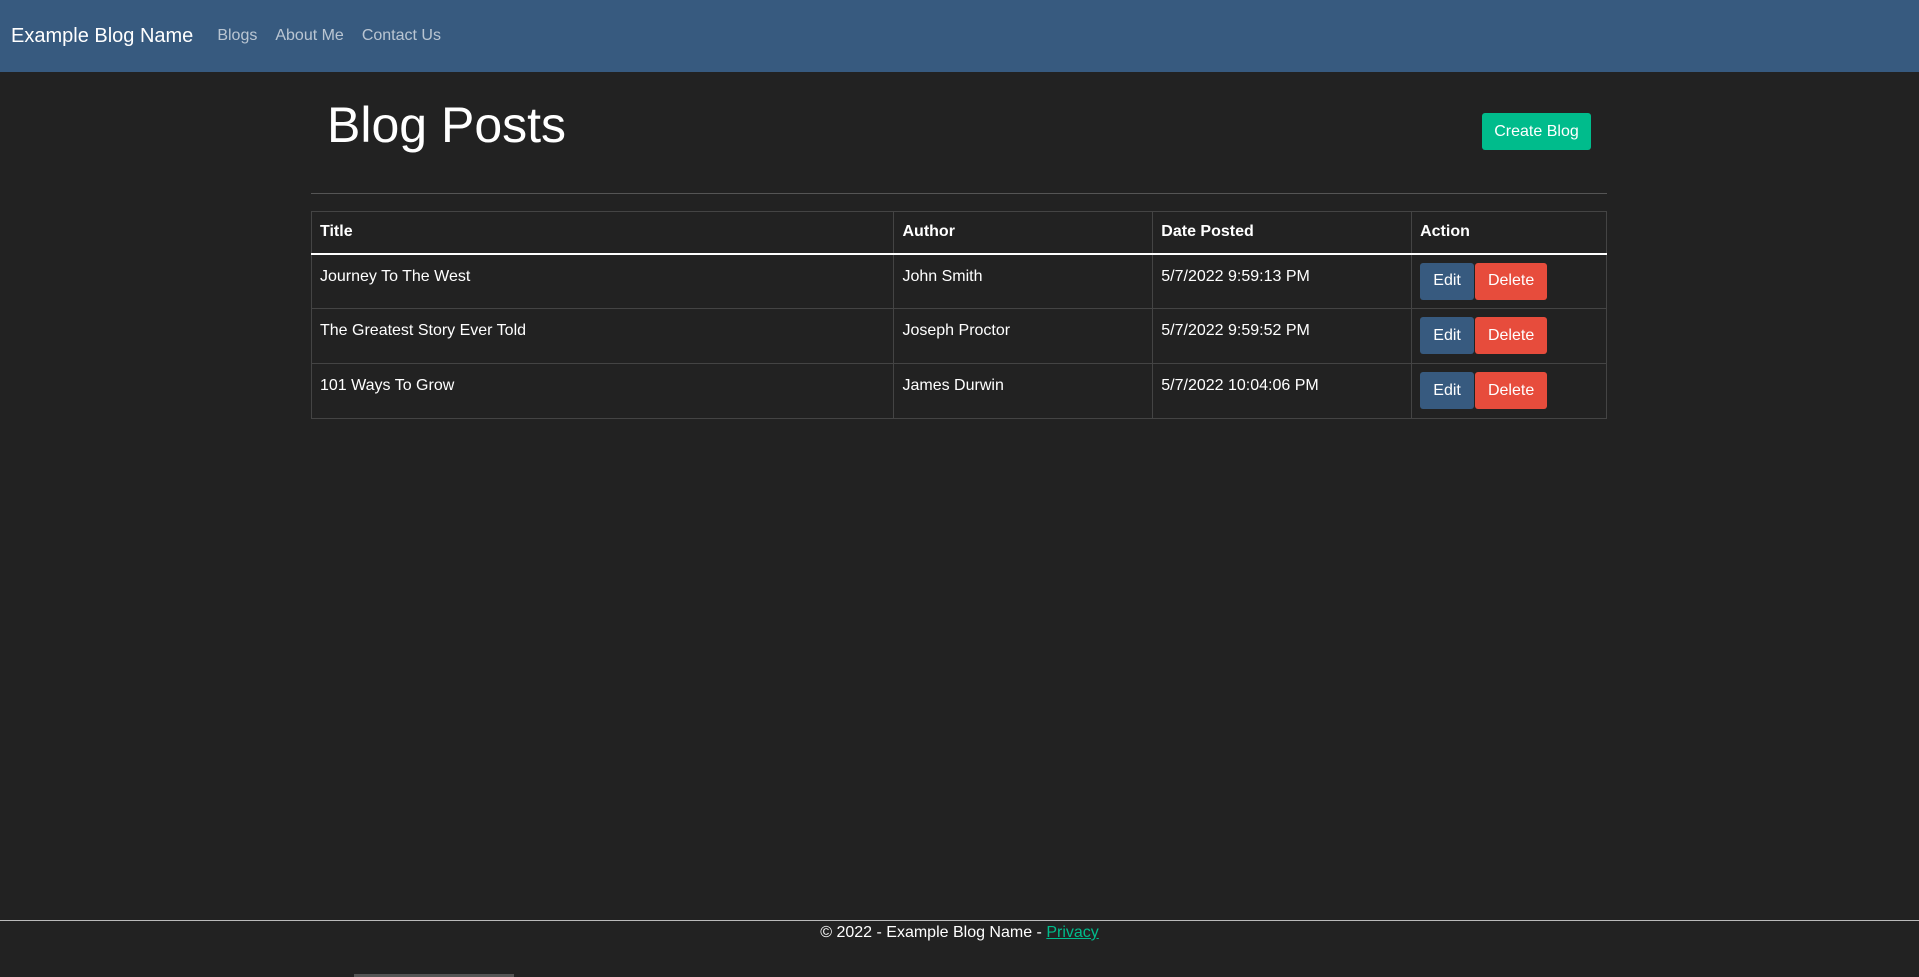 The width and height of the screenshot is (1919, 977). I want to click on column-header-author: Author, so click(1023, 233).